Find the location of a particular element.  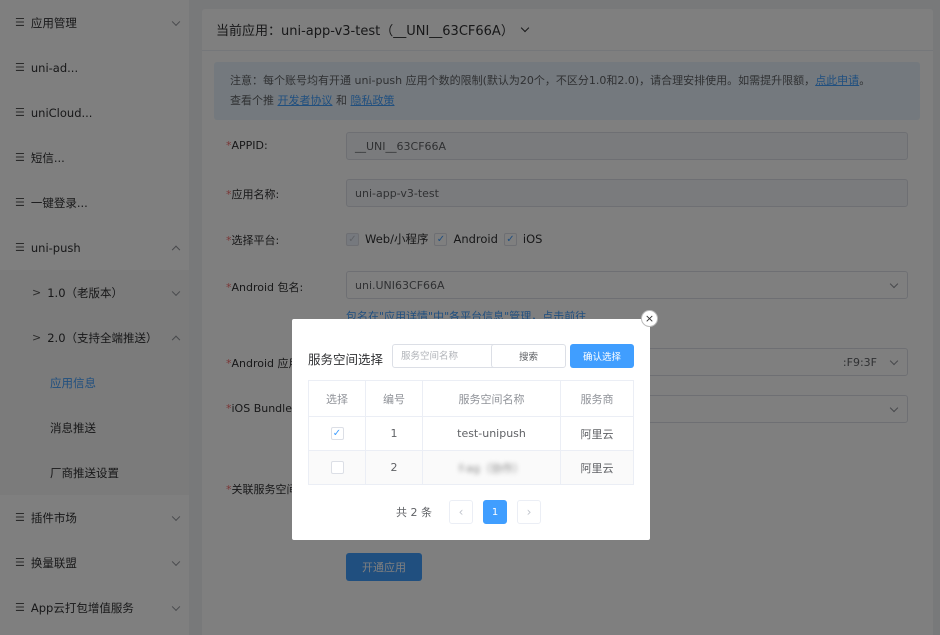

table-row: ✓ 1 test-unipush 阿里云 is located at coordinates (471, 433).